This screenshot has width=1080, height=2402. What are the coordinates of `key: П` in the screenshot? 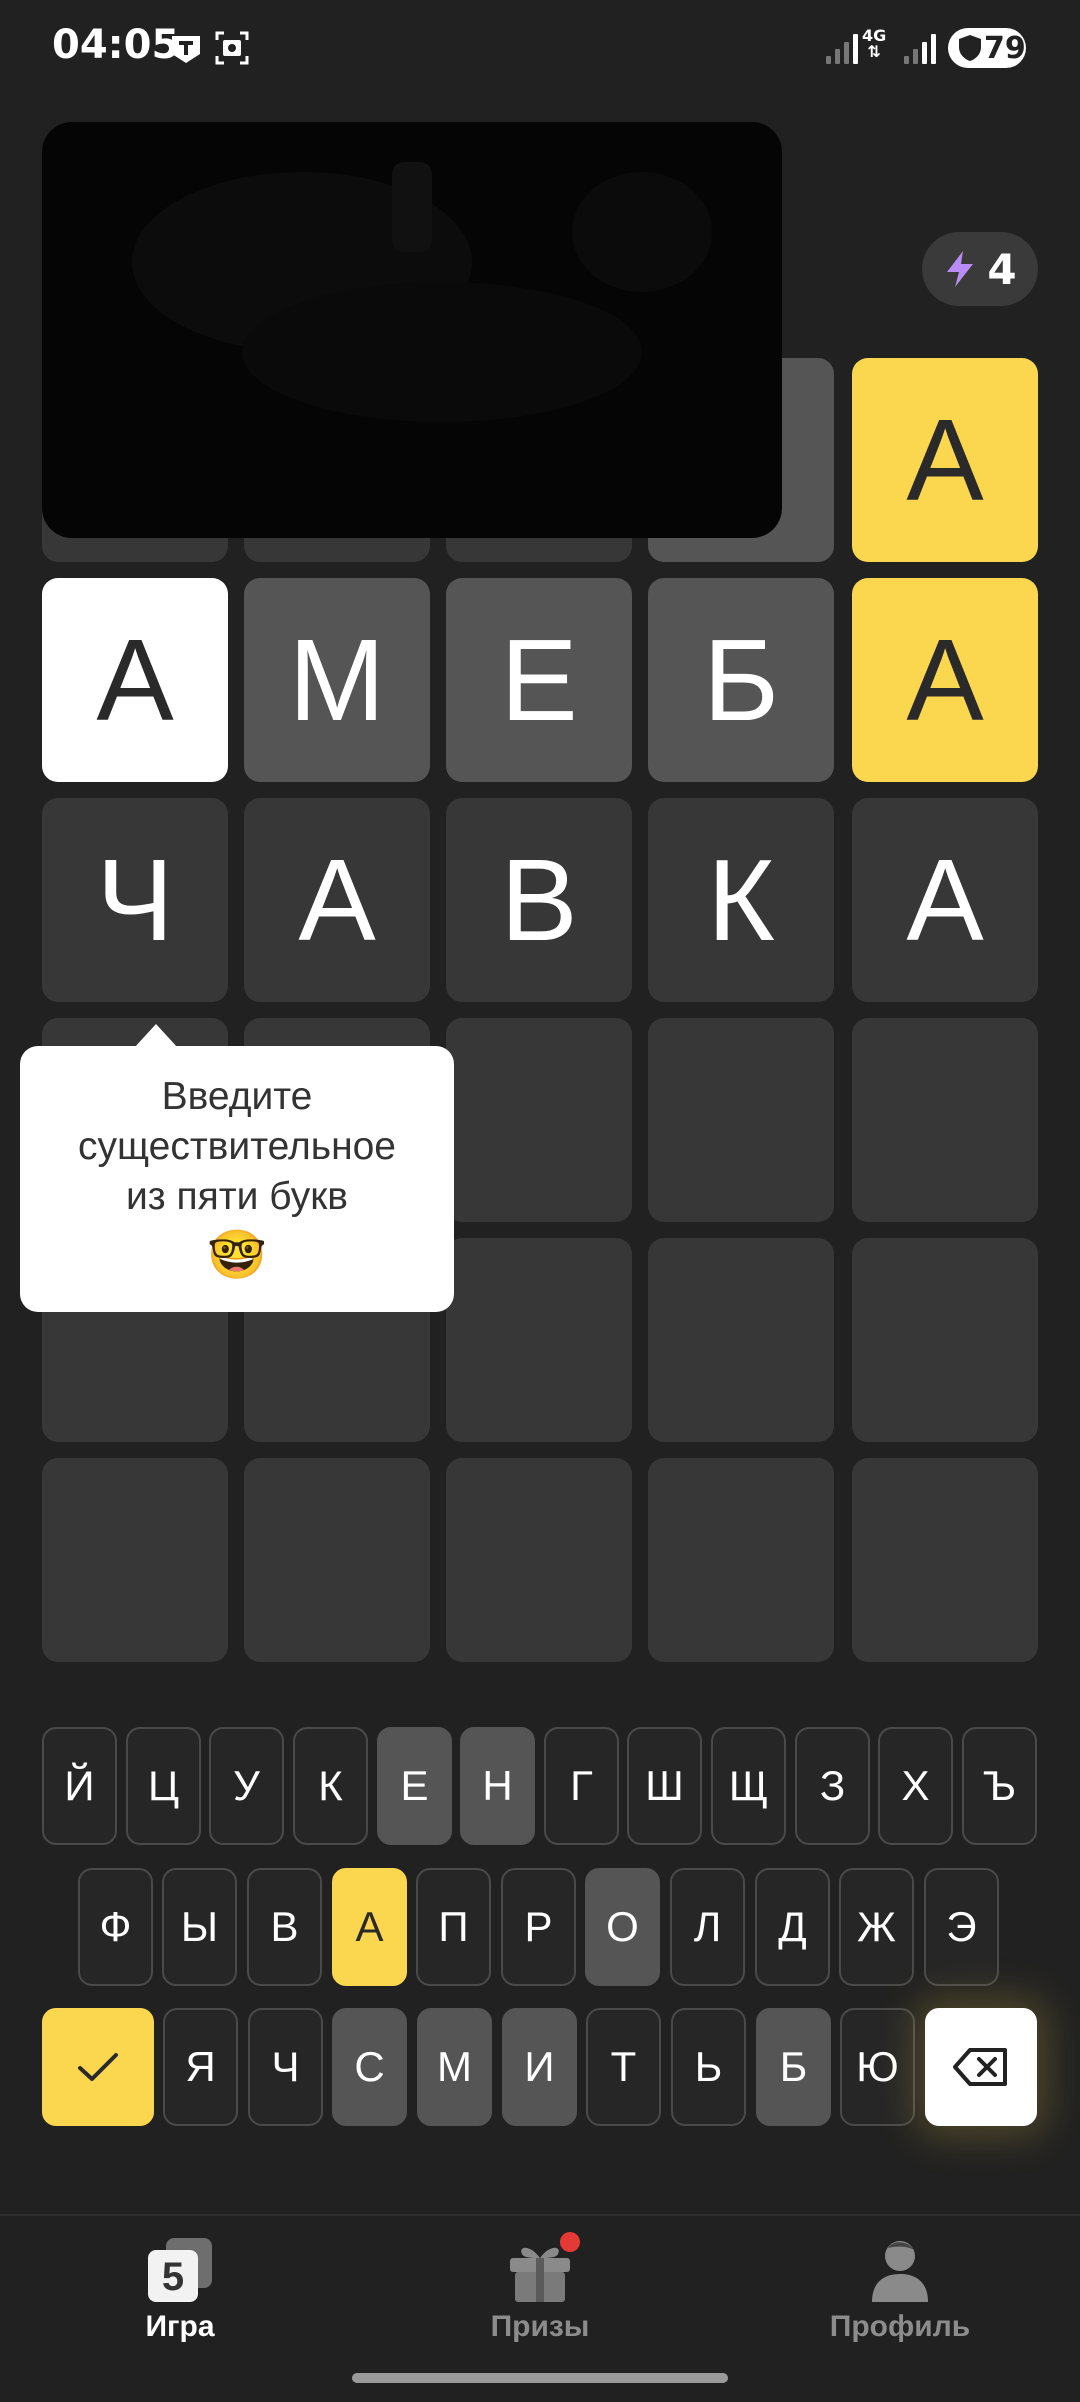 It's located at (453, 1927).